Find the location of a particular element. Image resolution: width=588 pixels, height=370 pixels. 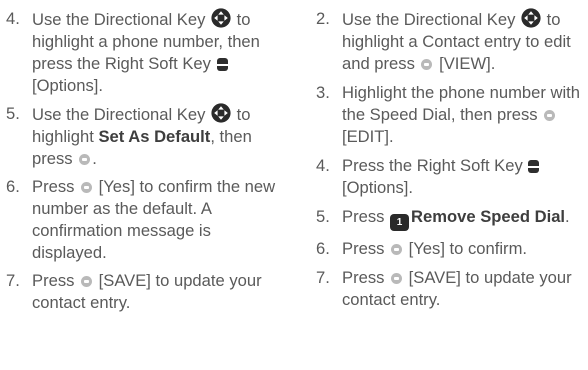

list-item: 4. Press the Right Soft Key [Options]. is located at coordinates (450, 177).